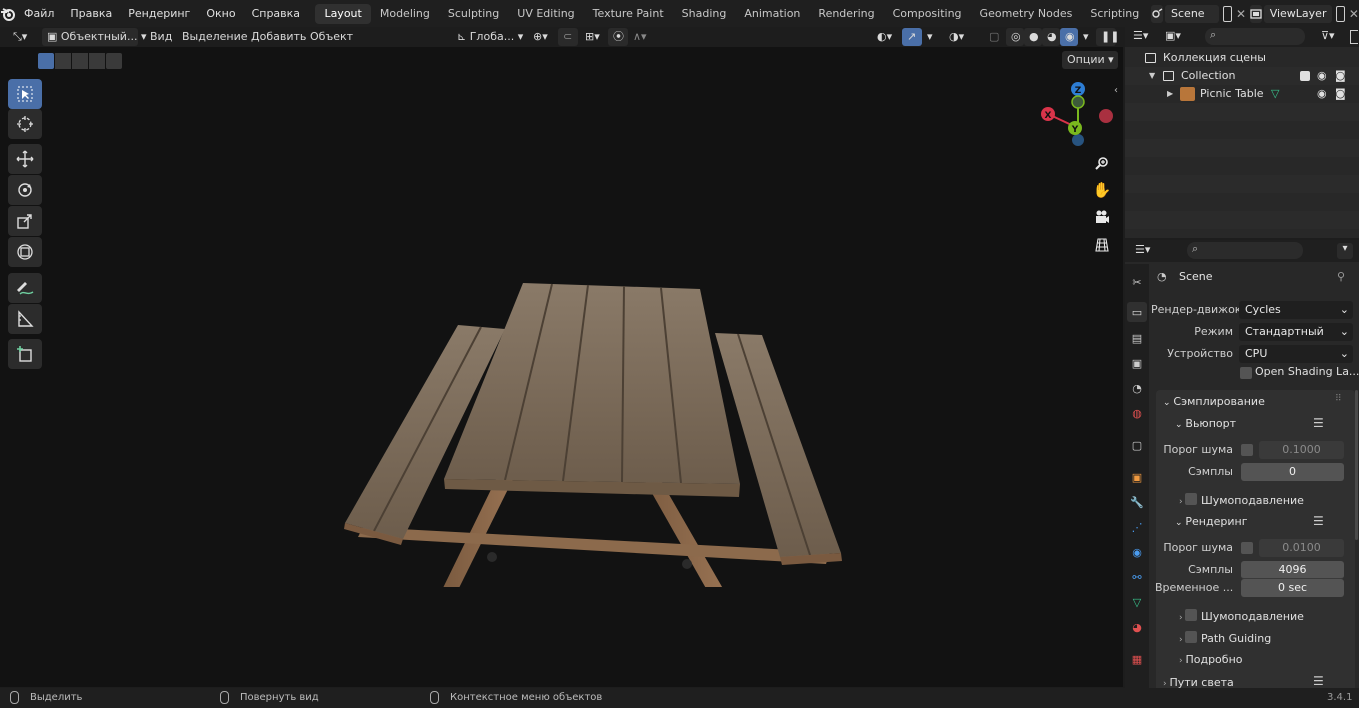 Image resolution: width=1359 pixels, height=708 pixels. Describe the element at coordinates (1137, 312) in the screenshot. I see `render-tab-icon: ▭` at that location.